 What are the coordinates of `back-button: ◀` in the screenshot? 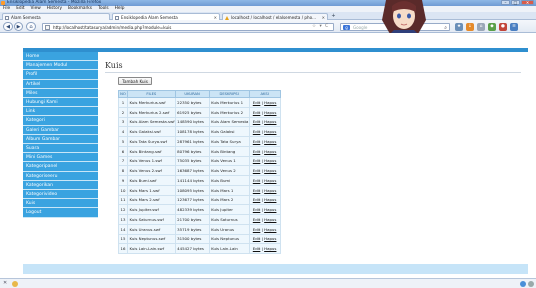 It's located at (8, 26).